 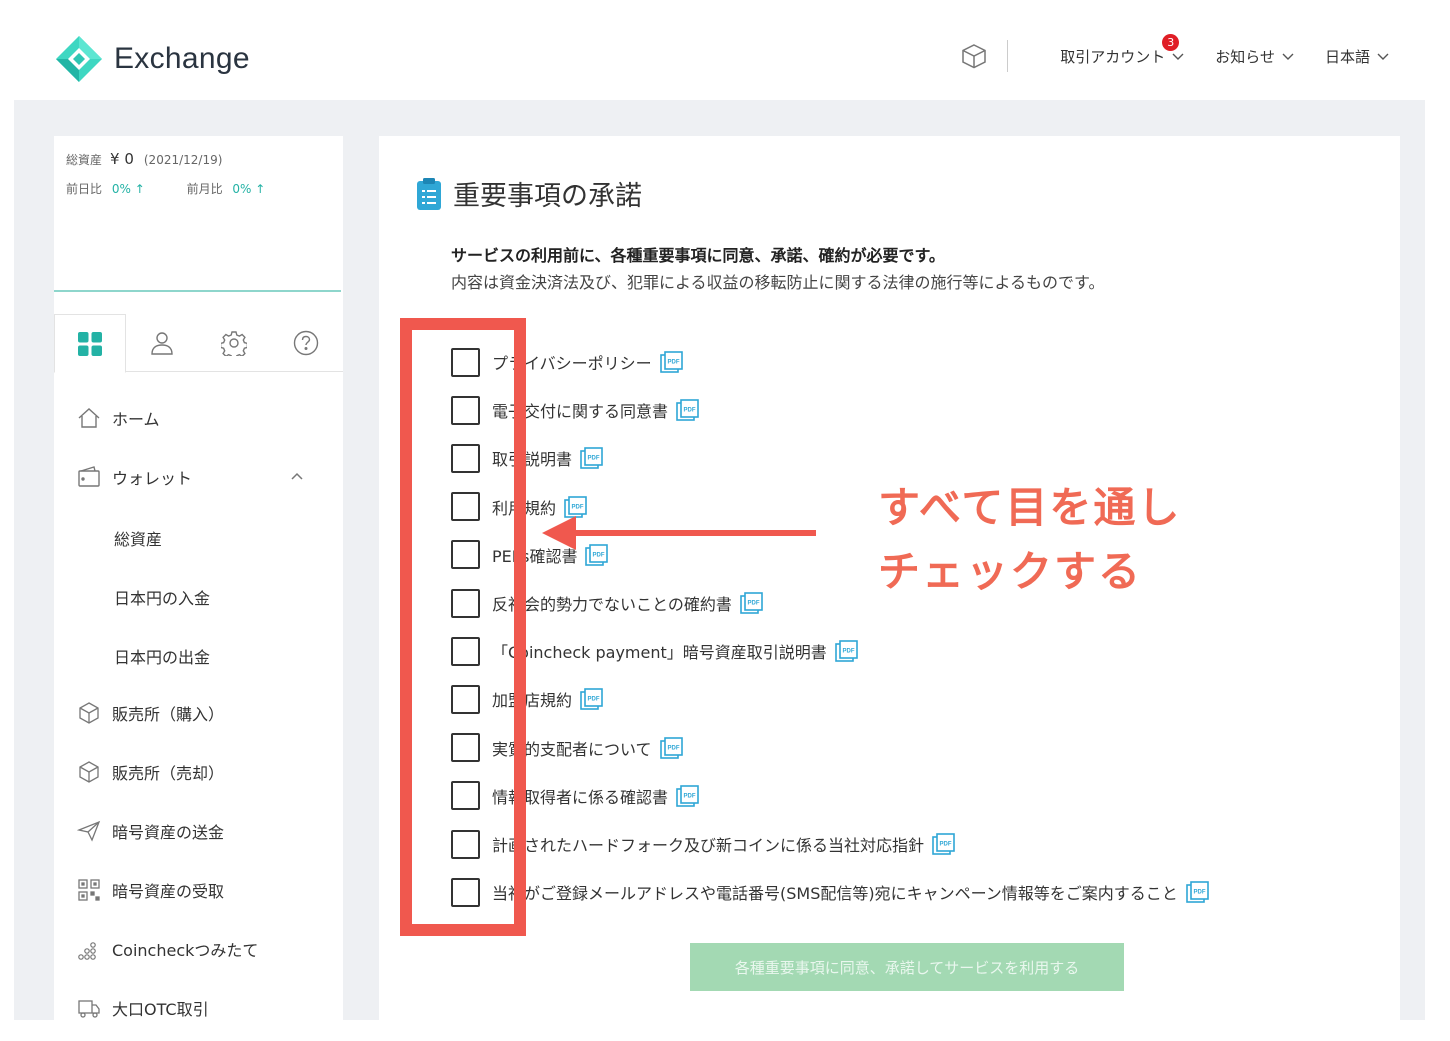 What do you see at coordinates (1171, 42) in the screenshot?
I see `notification-badge: 3` at bounding box center [1171, 42].